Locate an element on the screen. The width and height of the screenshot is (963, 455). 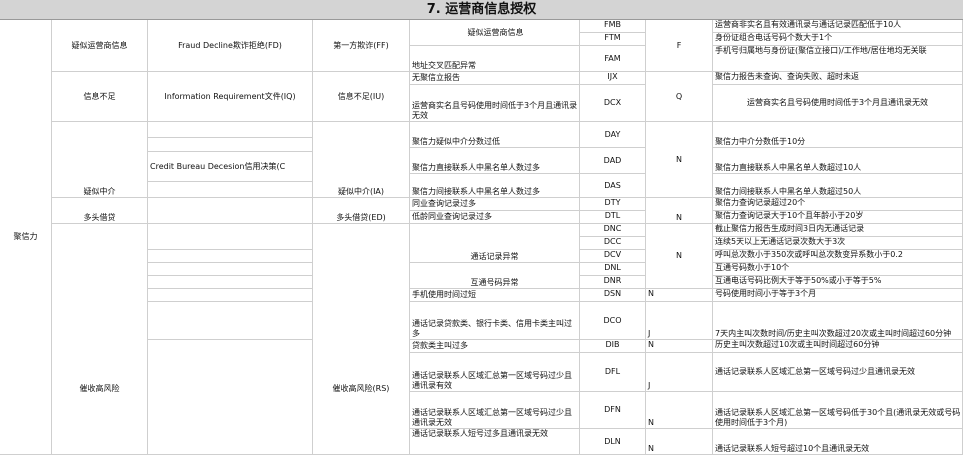
sub-type-cell: 疑似中介(IA) is located at coordinates (361, 160).